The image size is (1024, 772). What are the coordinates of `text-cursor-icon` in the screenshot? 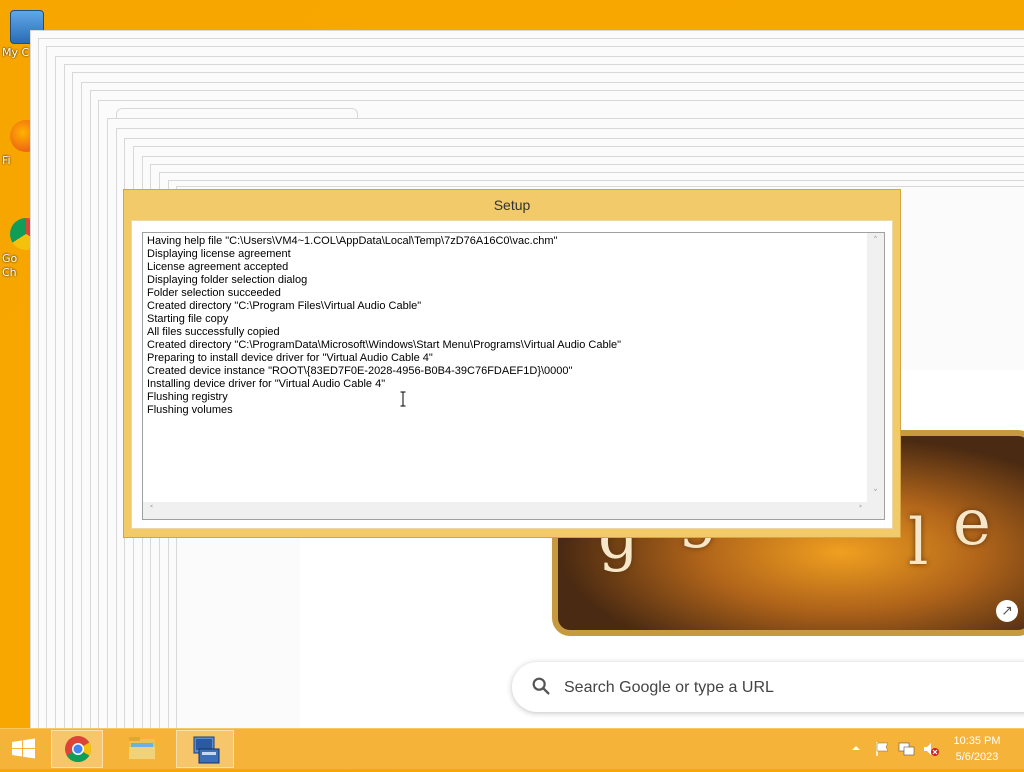 It's located at (403, 399).